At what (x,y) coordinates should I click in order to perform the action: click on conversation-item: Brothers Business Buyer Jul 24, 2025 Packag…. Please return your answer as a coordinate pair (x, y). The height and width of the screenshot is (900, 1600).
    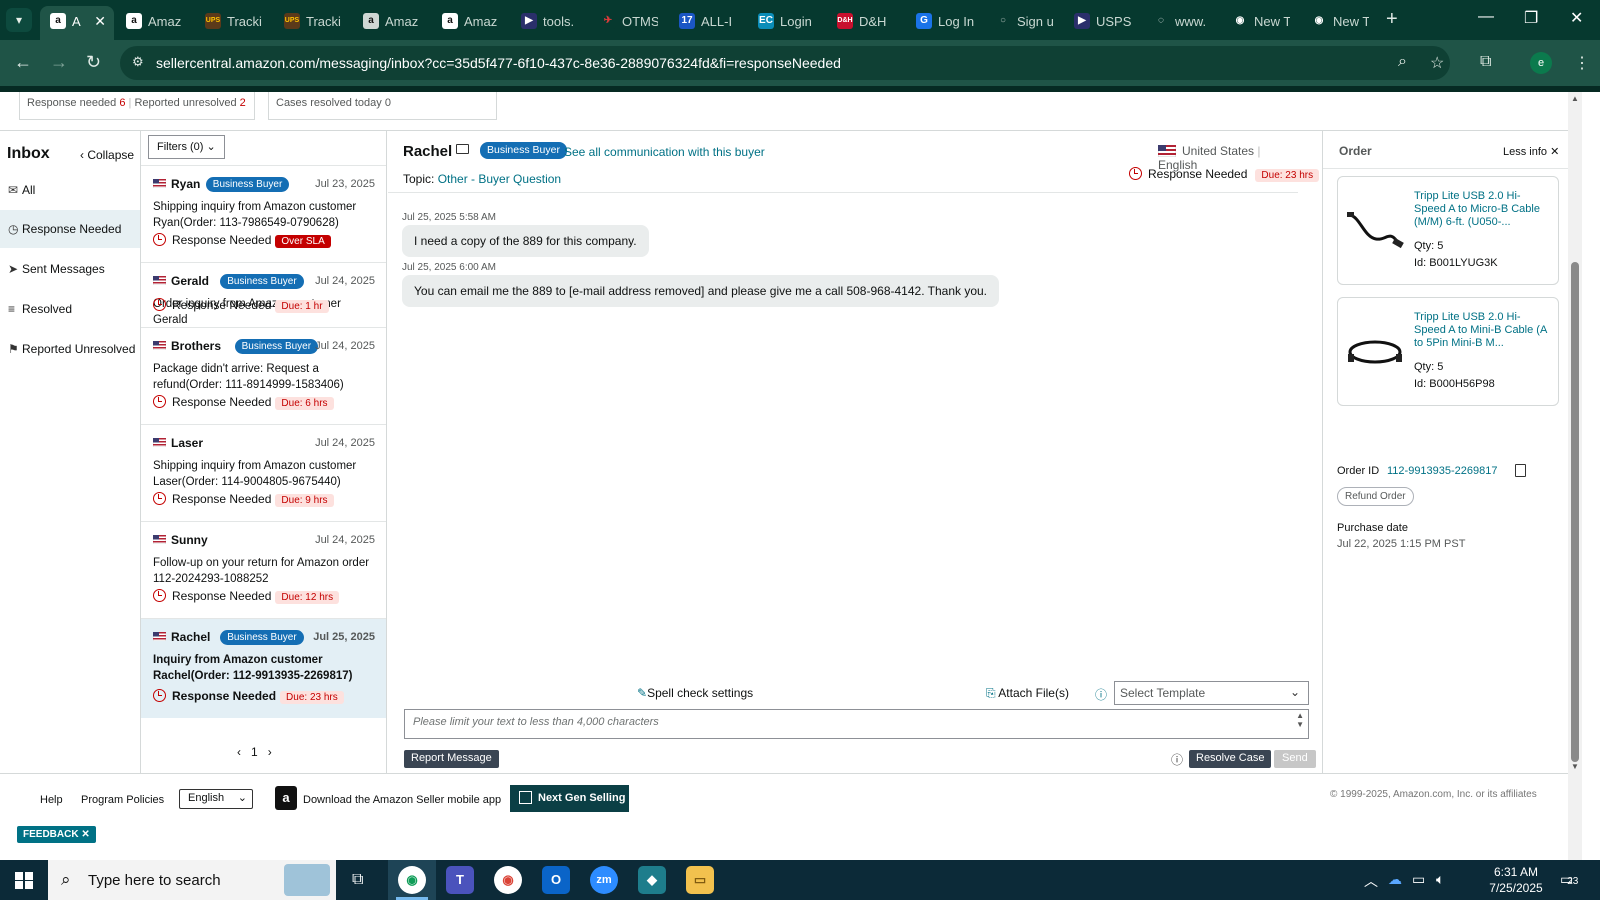
    Looking at the image, I should click on (263, 375).